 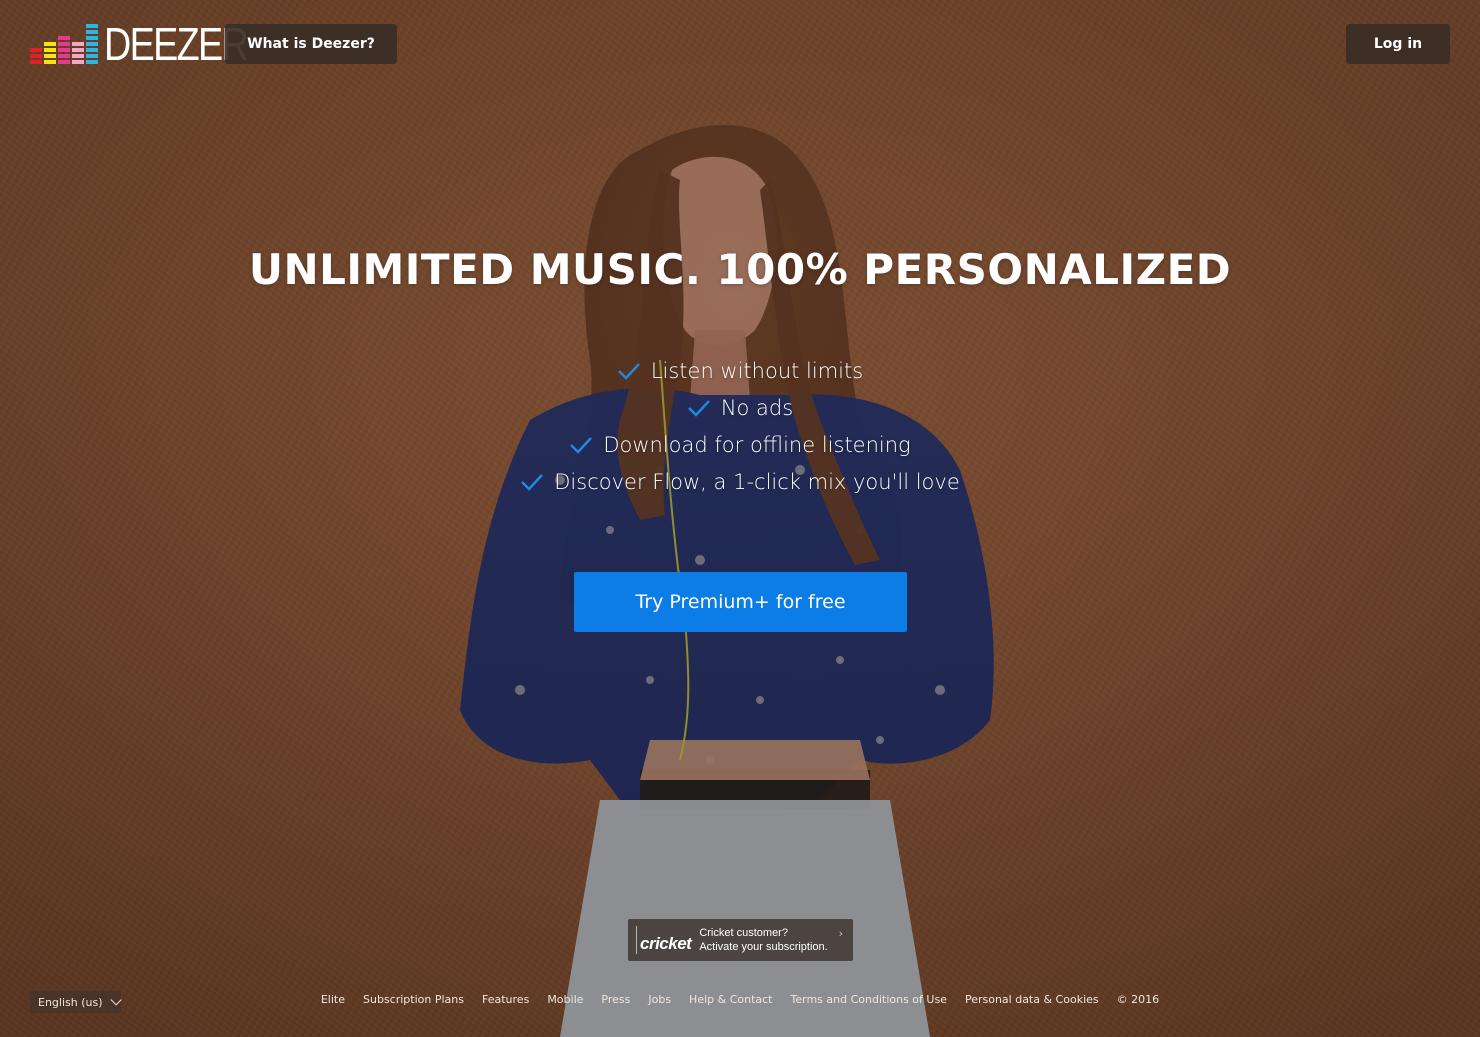 What do you see at coordinates (840, 933) in the screenshot?
I see `chevron-right-icon: ›` at bounding box center [840, 933].